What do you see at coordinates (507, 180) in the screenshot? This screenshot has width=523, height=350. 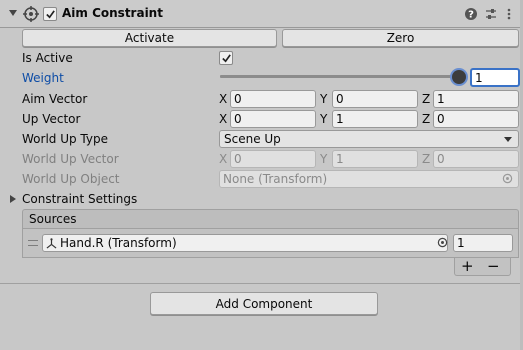 I see `object-picker-icon` at bounding box center [507, 180].